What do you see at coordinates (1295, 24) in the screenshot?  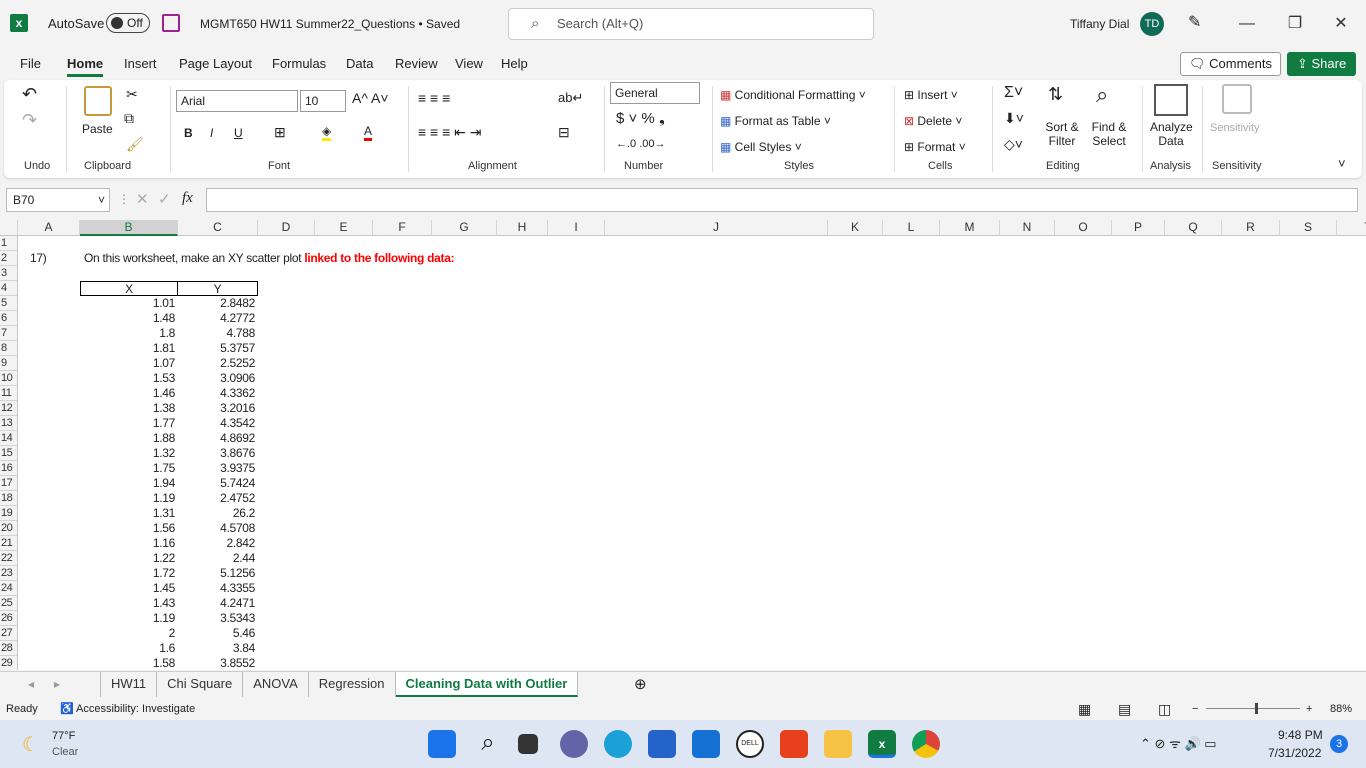 I see `restore-button: ❐` at bounding box center [1295, 24].